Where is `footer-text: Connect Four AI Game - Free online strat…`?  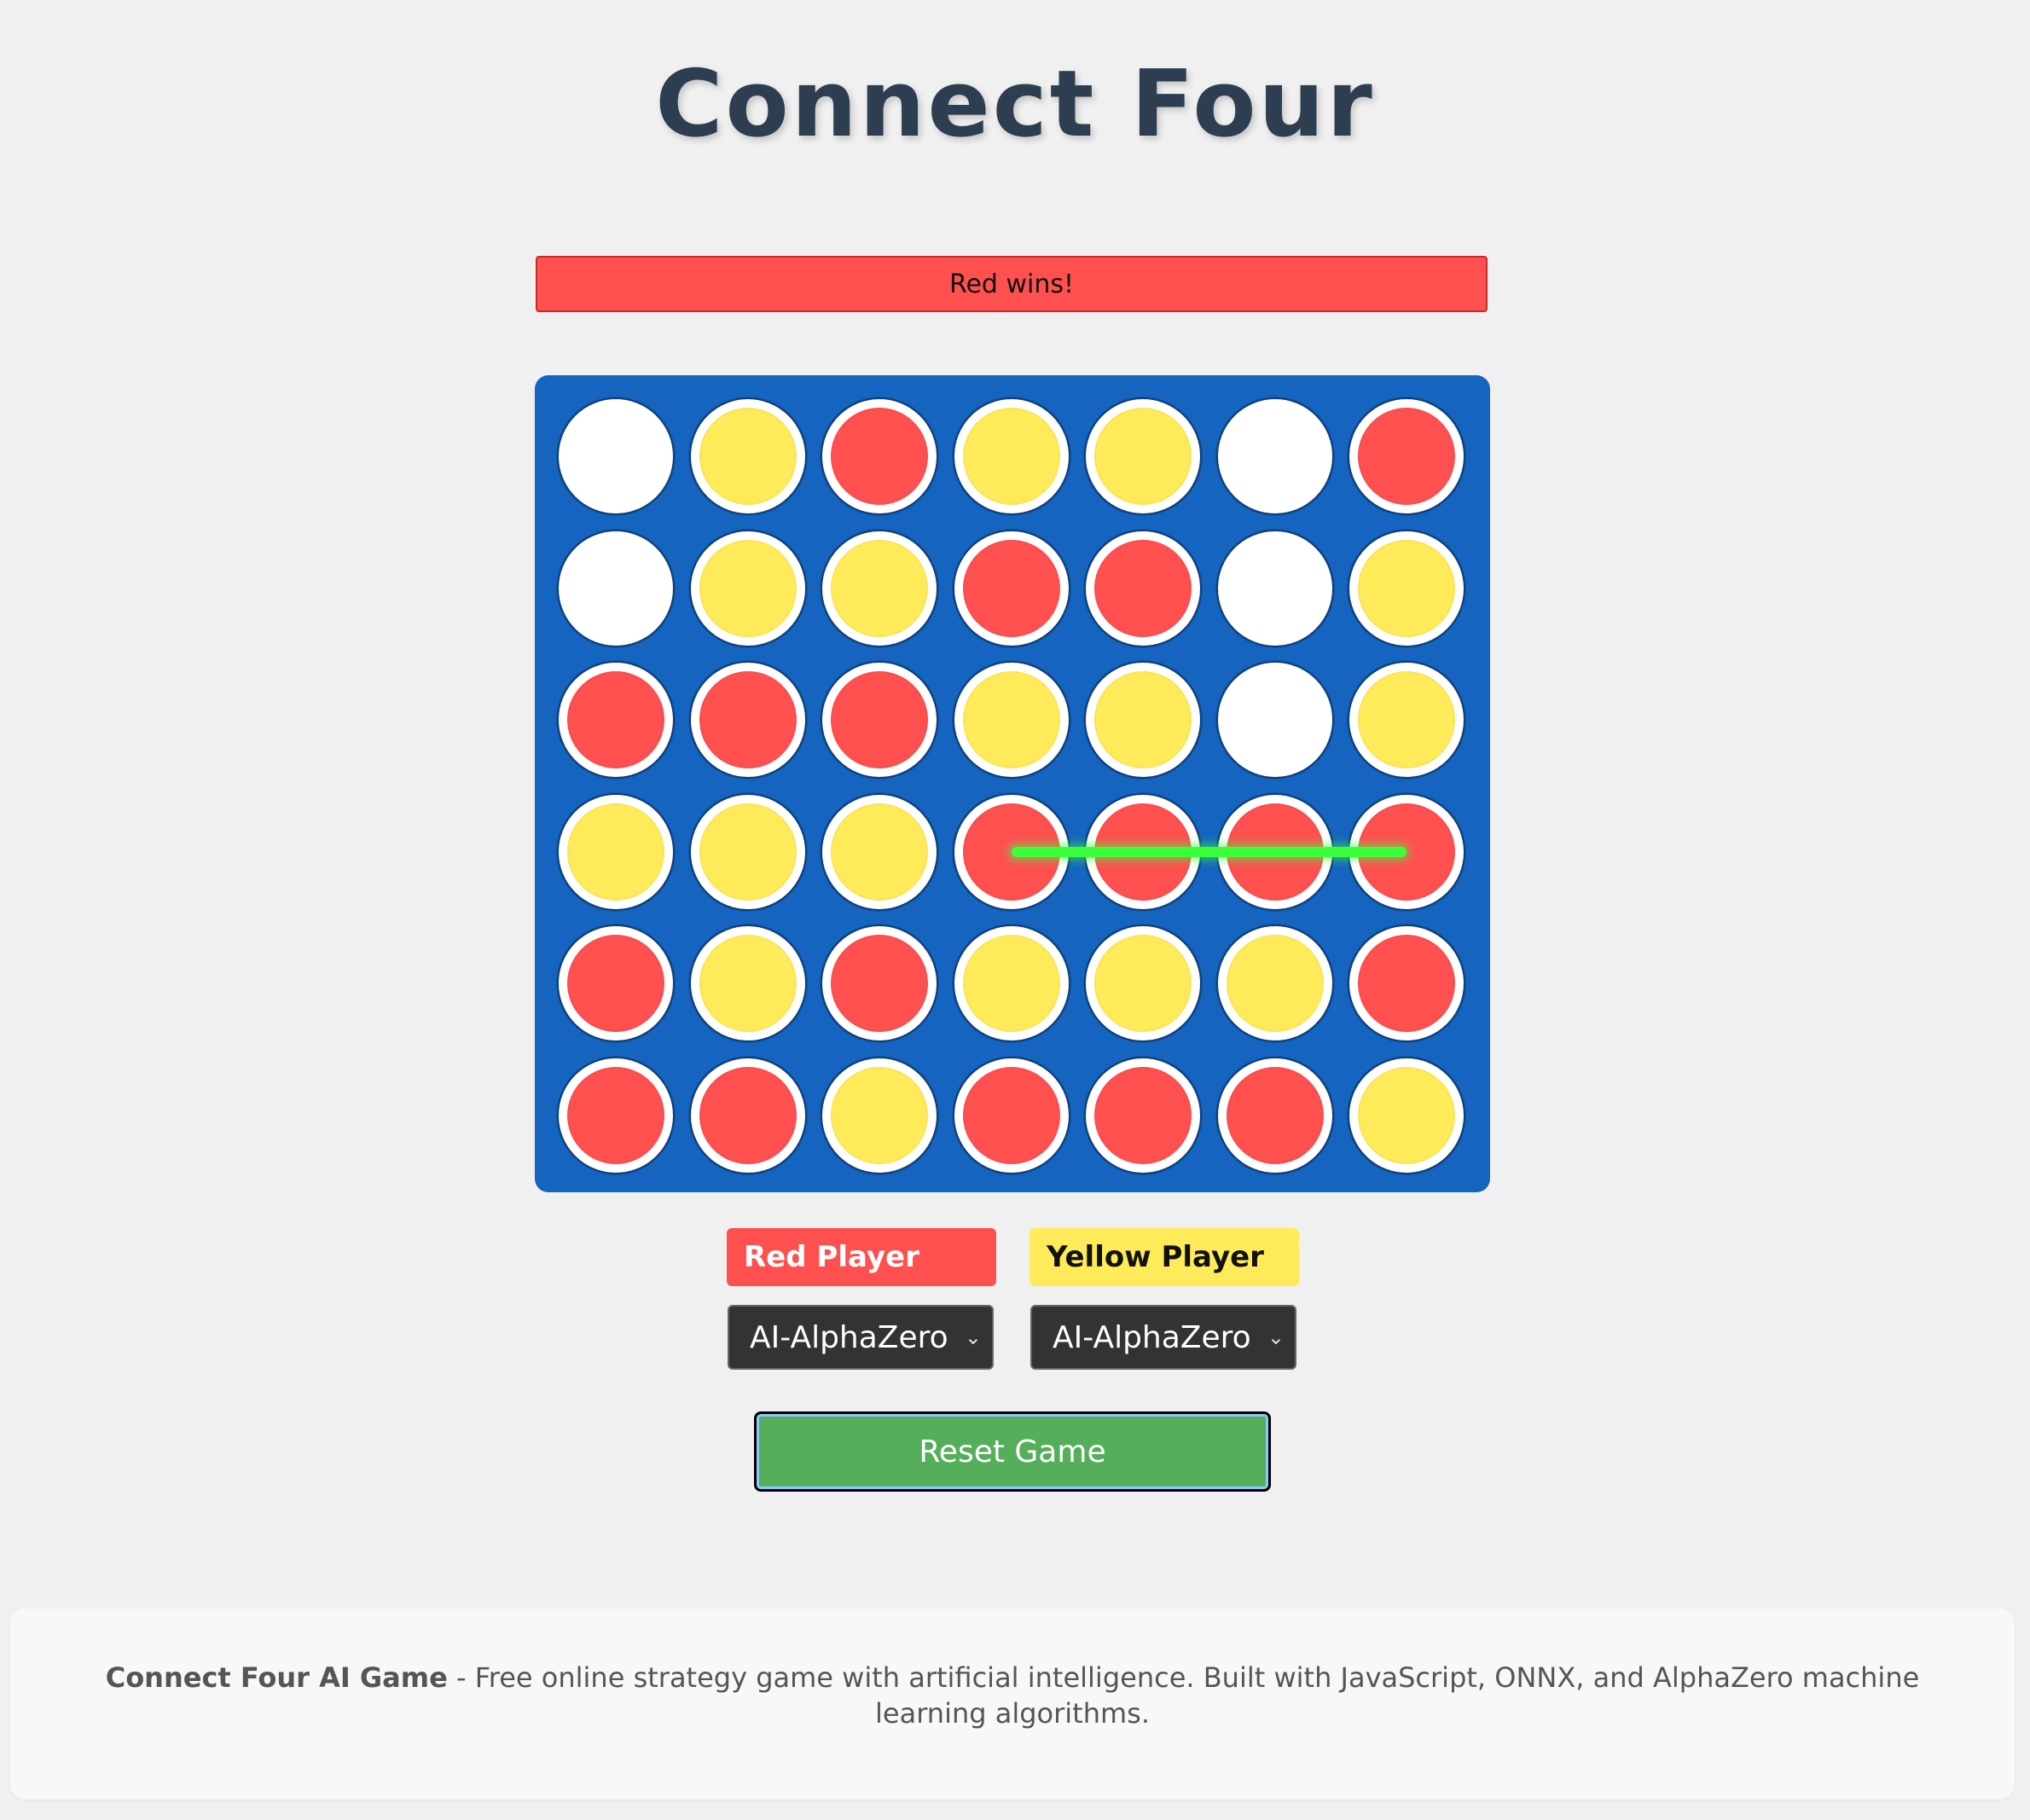
footer-text: Connect Four AI Game - Free online strat… is located at coordinates (1012, 1696).